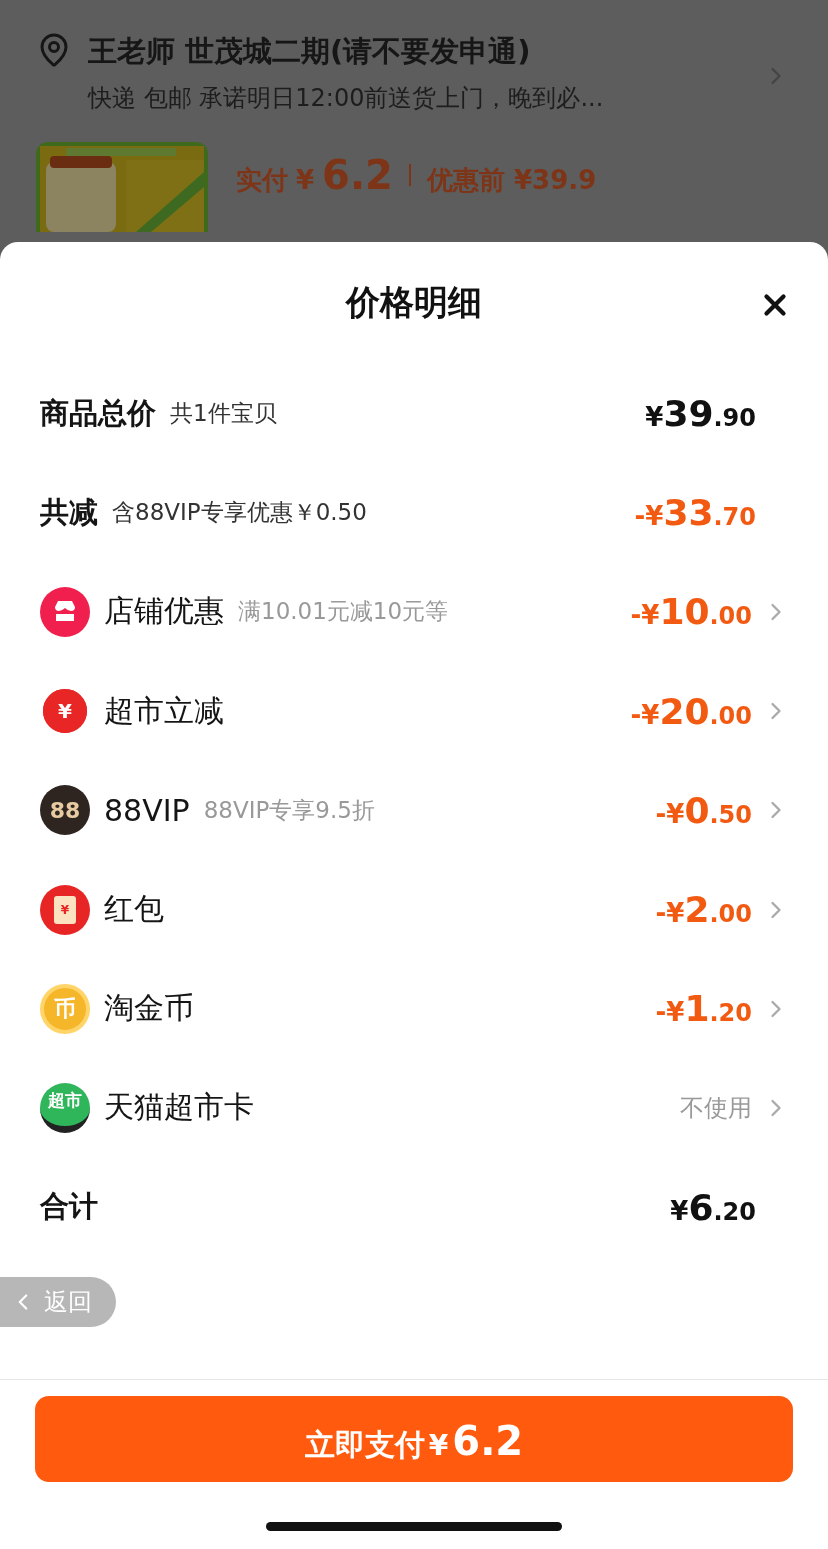 The width and height of the screenshot is (828, 1549). Describe the element at coordinates (700, 414) in the screenshot. I see `amount: ¥39.90` at that location.